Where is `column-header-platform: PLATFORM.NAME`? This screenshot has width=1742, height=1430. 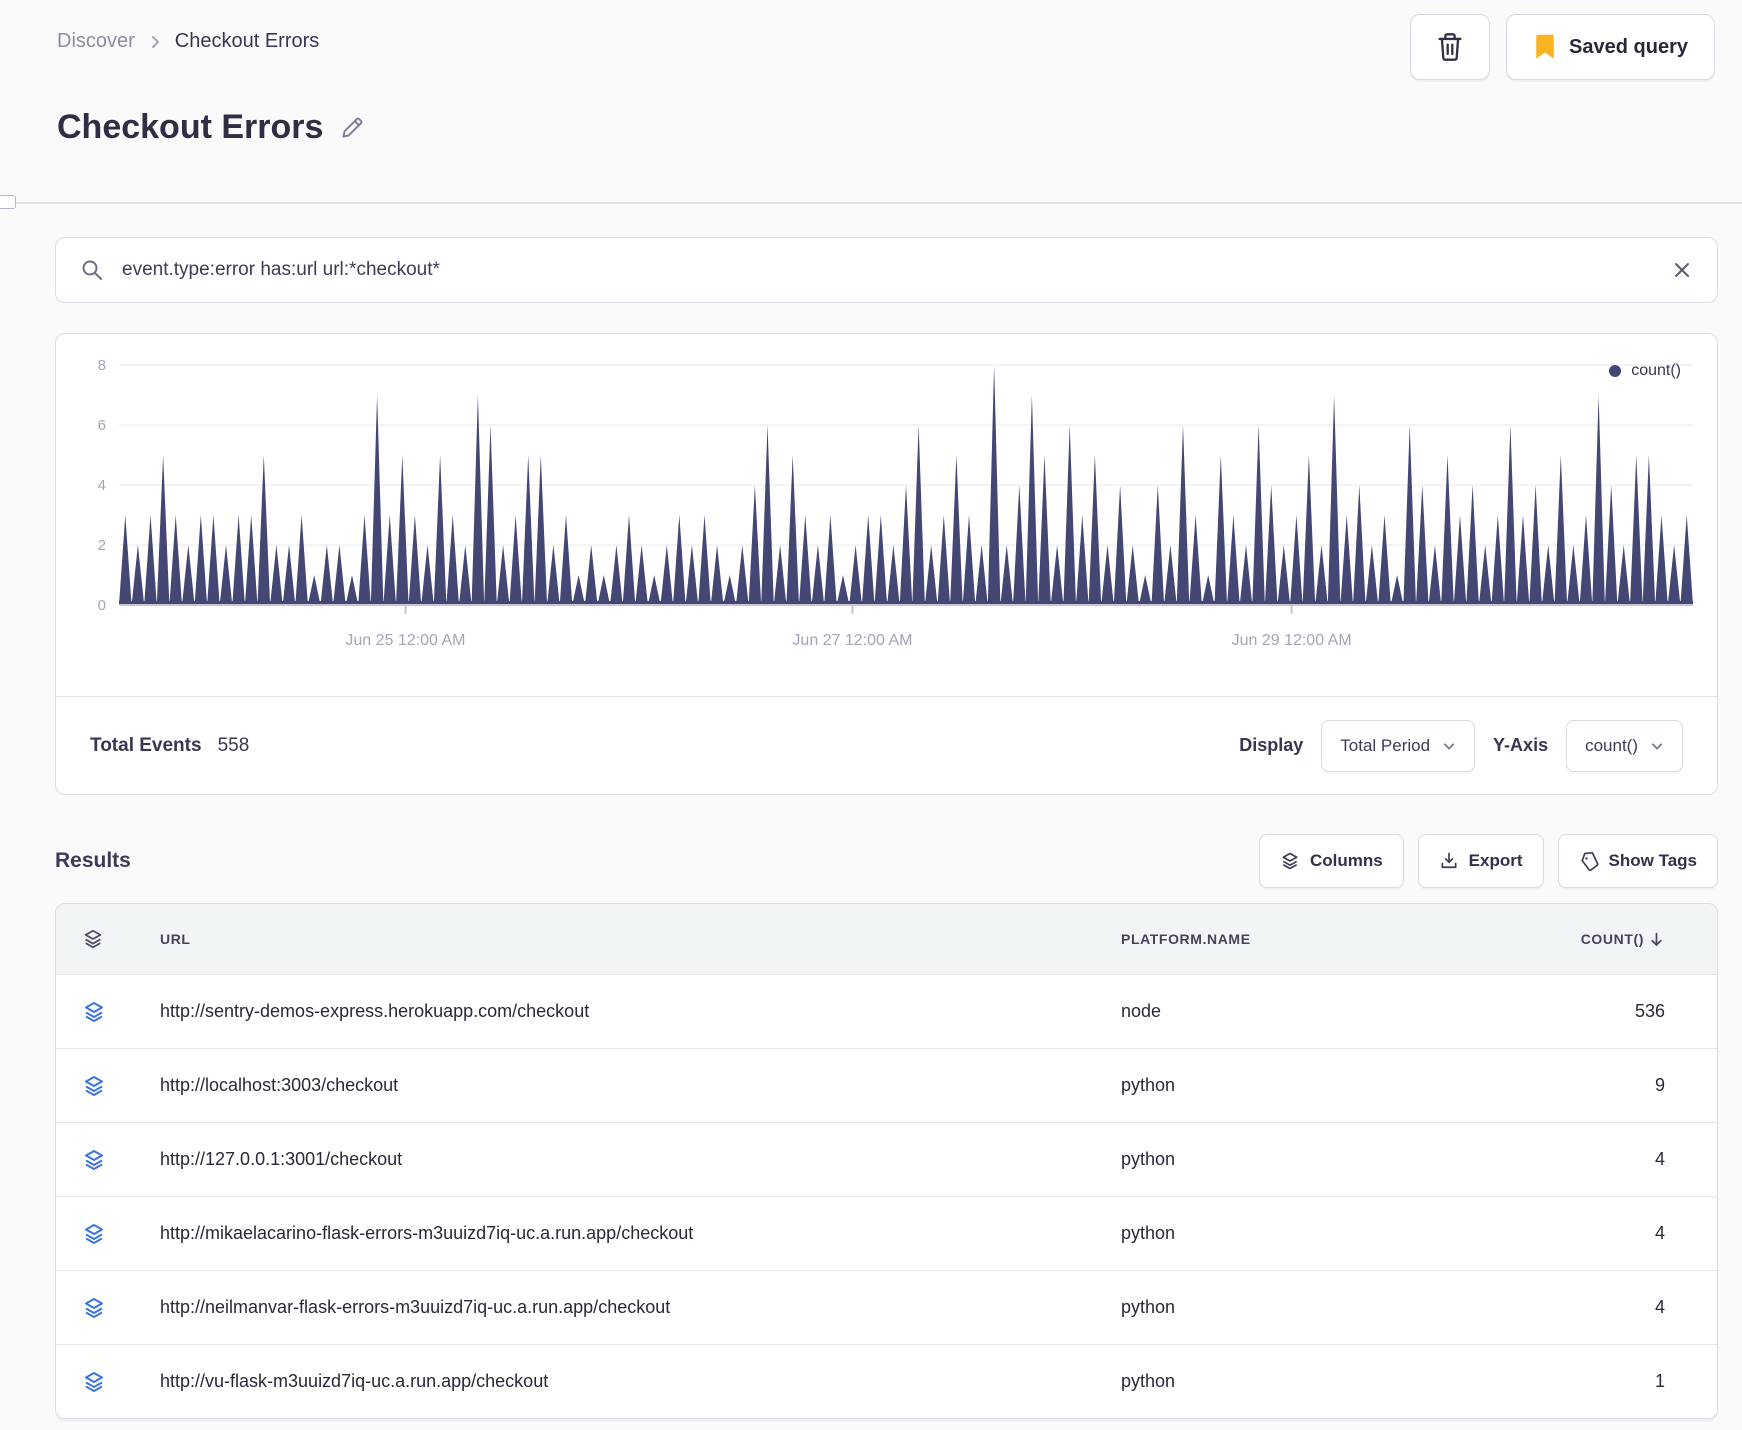 column-header-platform: PLATFORM.NAME is located at coordinates (1311, 939).